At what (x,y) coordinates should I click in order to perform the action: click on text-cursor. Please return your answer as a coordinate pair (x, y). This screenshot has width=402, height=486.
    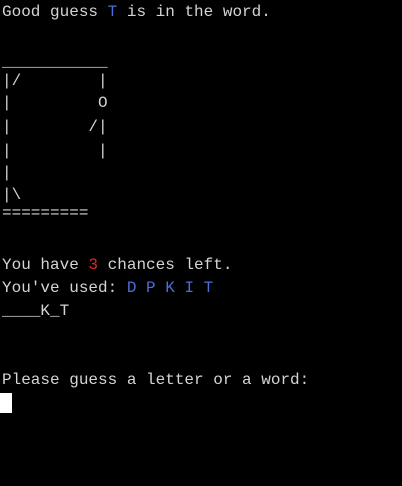
    Looking at the image, I should click on (6, 403).